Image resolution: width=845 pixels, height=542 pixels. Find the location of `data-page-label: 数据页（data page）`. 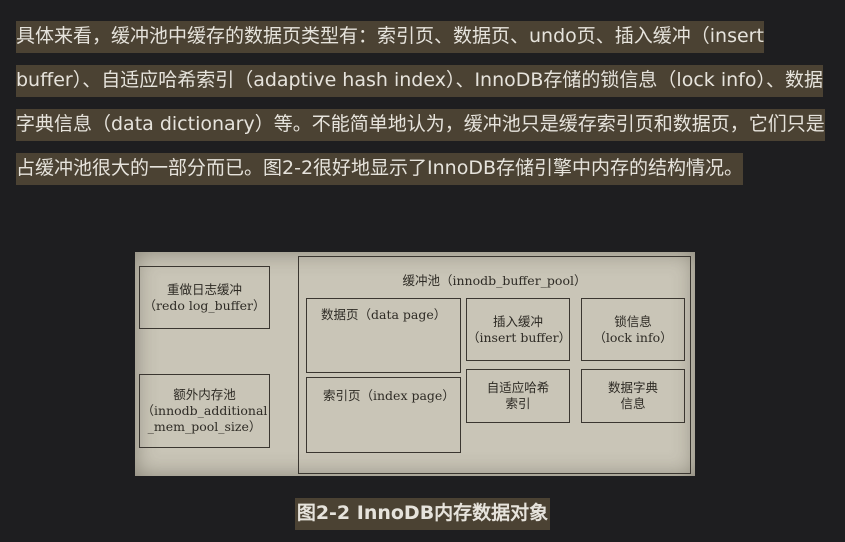

data-page-label: 数据页（data page） is located at coordinates (384, 314).